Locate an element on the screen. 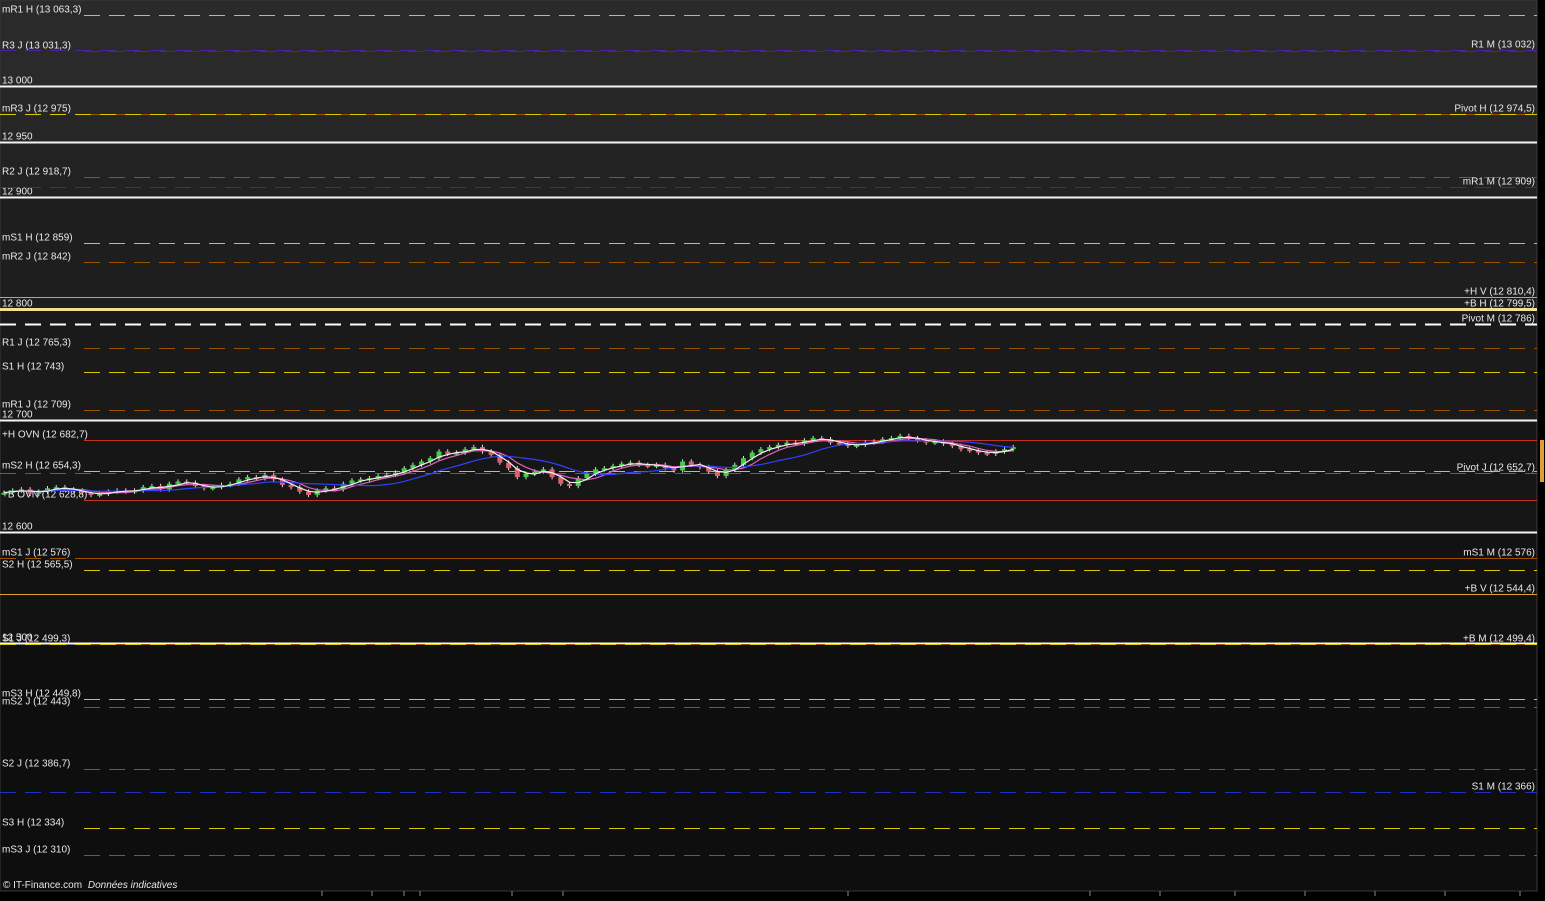 The width and height of the screenshot is (1545, 901). level-label: +H V (12 810,4) is located at coordinates (1499, 292).